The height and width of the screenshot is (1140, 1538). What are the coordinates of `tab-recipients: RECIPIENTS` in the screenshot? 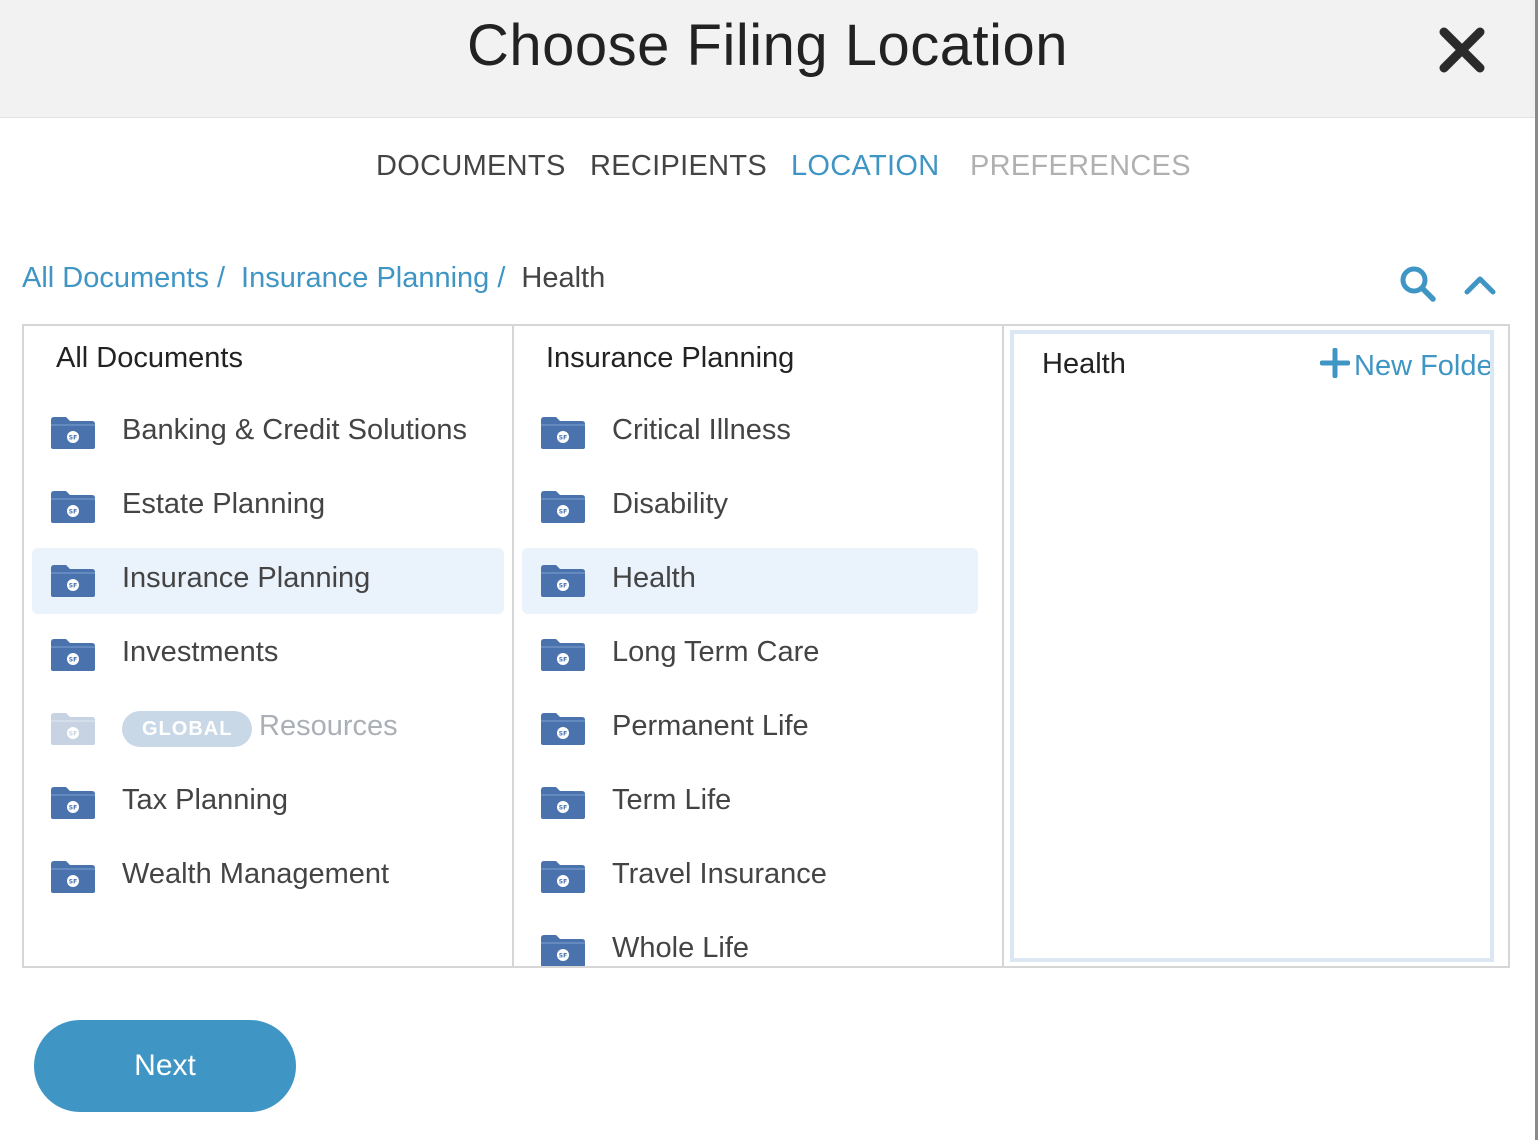 It's located at (678, 166).